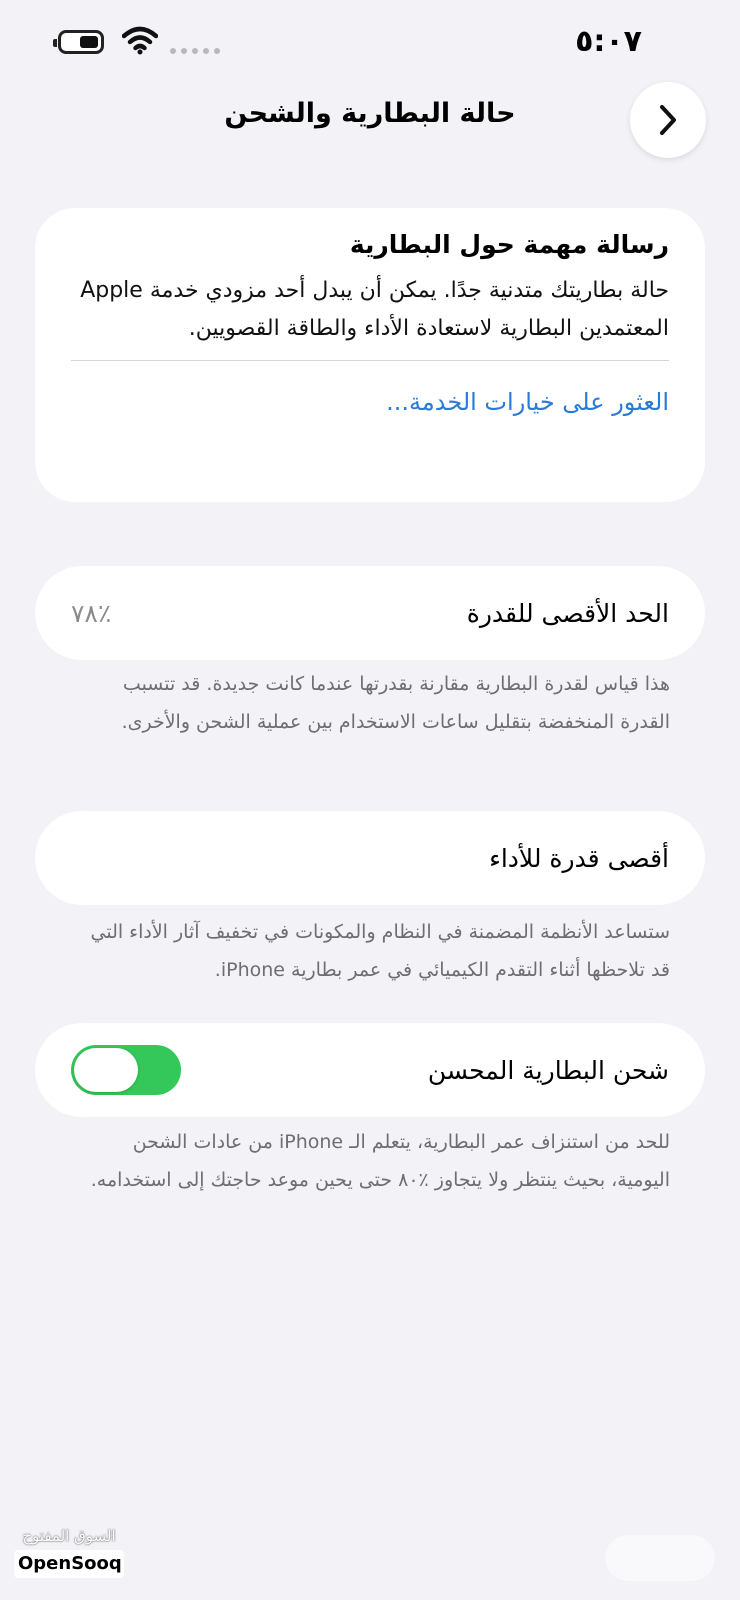 This screenshot has height=1600, width=740. Describe the element at coordinates (106, 1070) in the screenshot. I see `toggle-knob` at that location.